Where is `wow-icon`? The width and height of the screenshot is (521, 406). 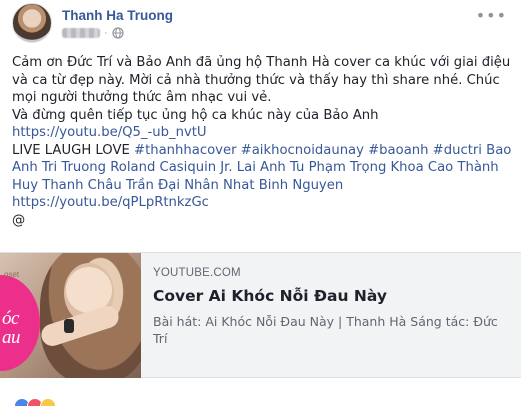 wow-icon is located at coordinates (48, 402).